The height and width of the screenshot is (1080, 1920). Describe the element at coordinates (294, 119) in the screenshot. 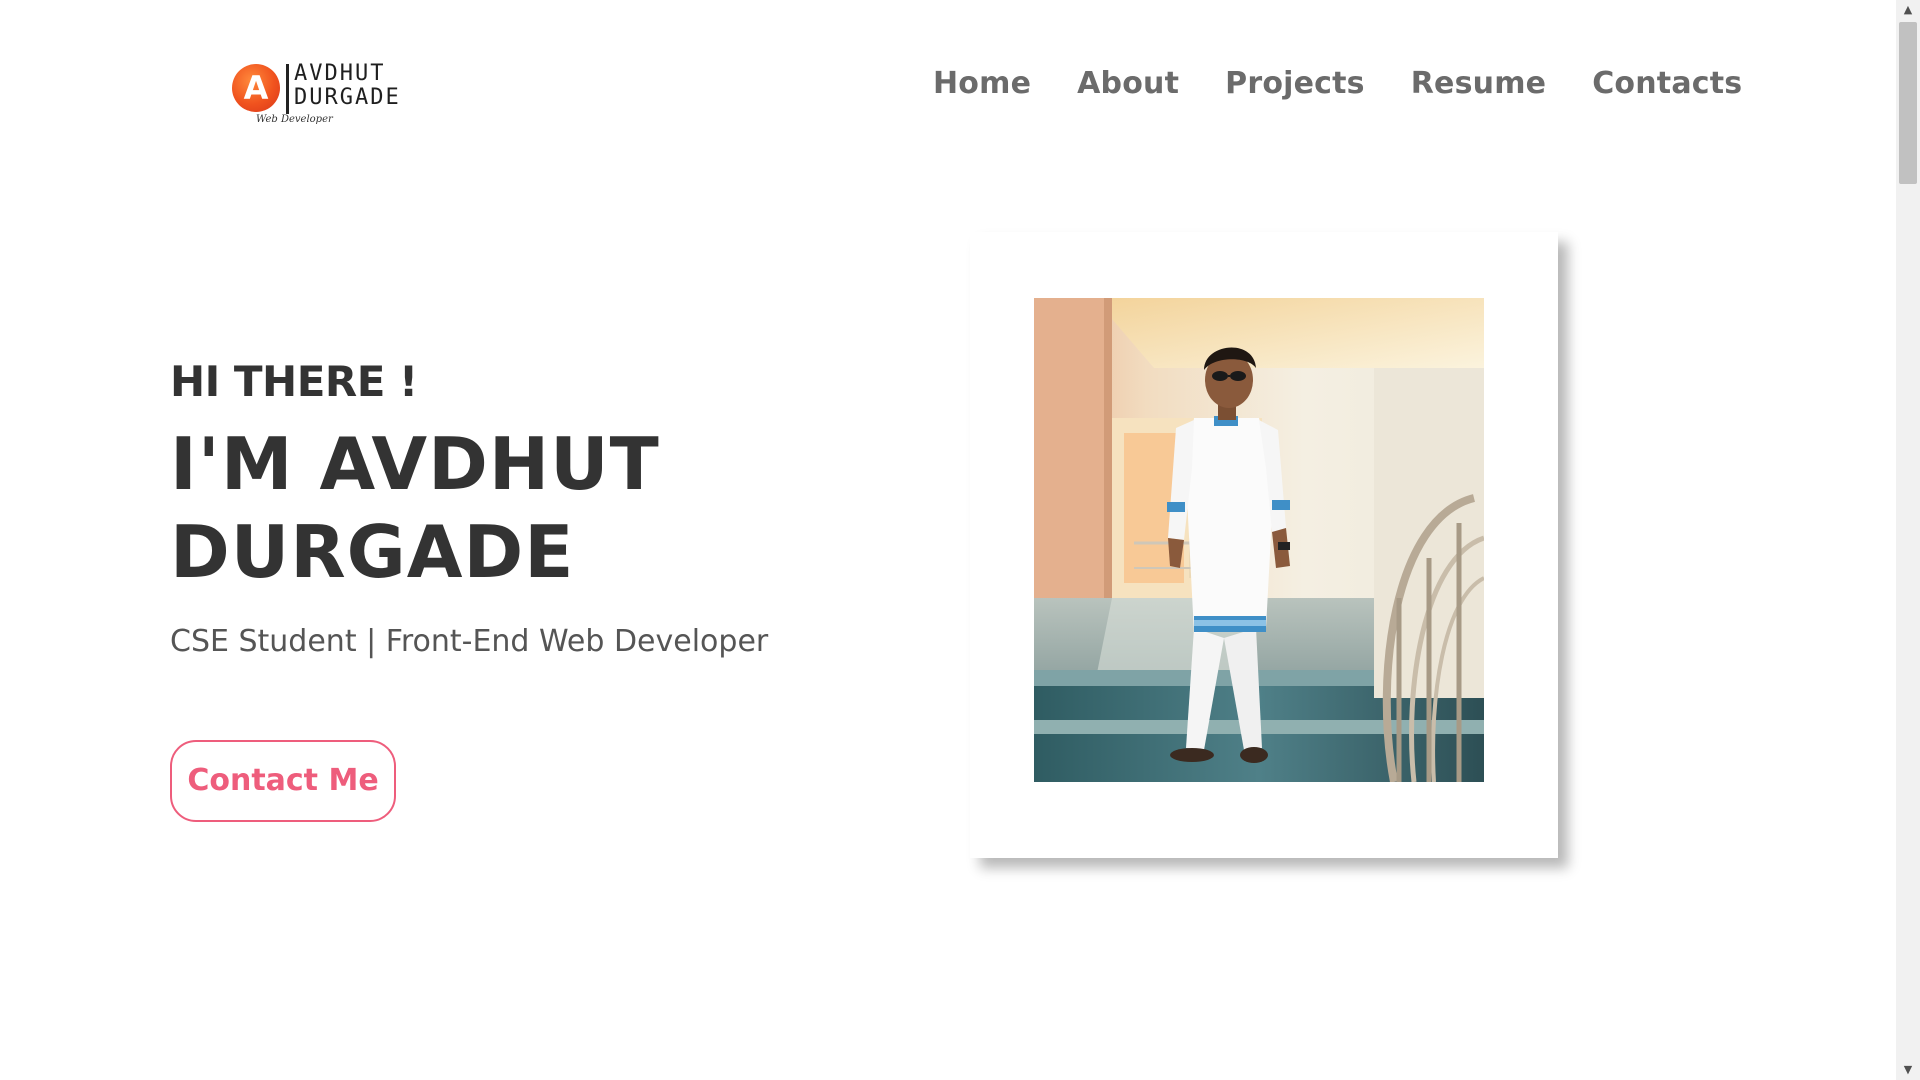

I see `logo-tagline: Web Developer` at that location.